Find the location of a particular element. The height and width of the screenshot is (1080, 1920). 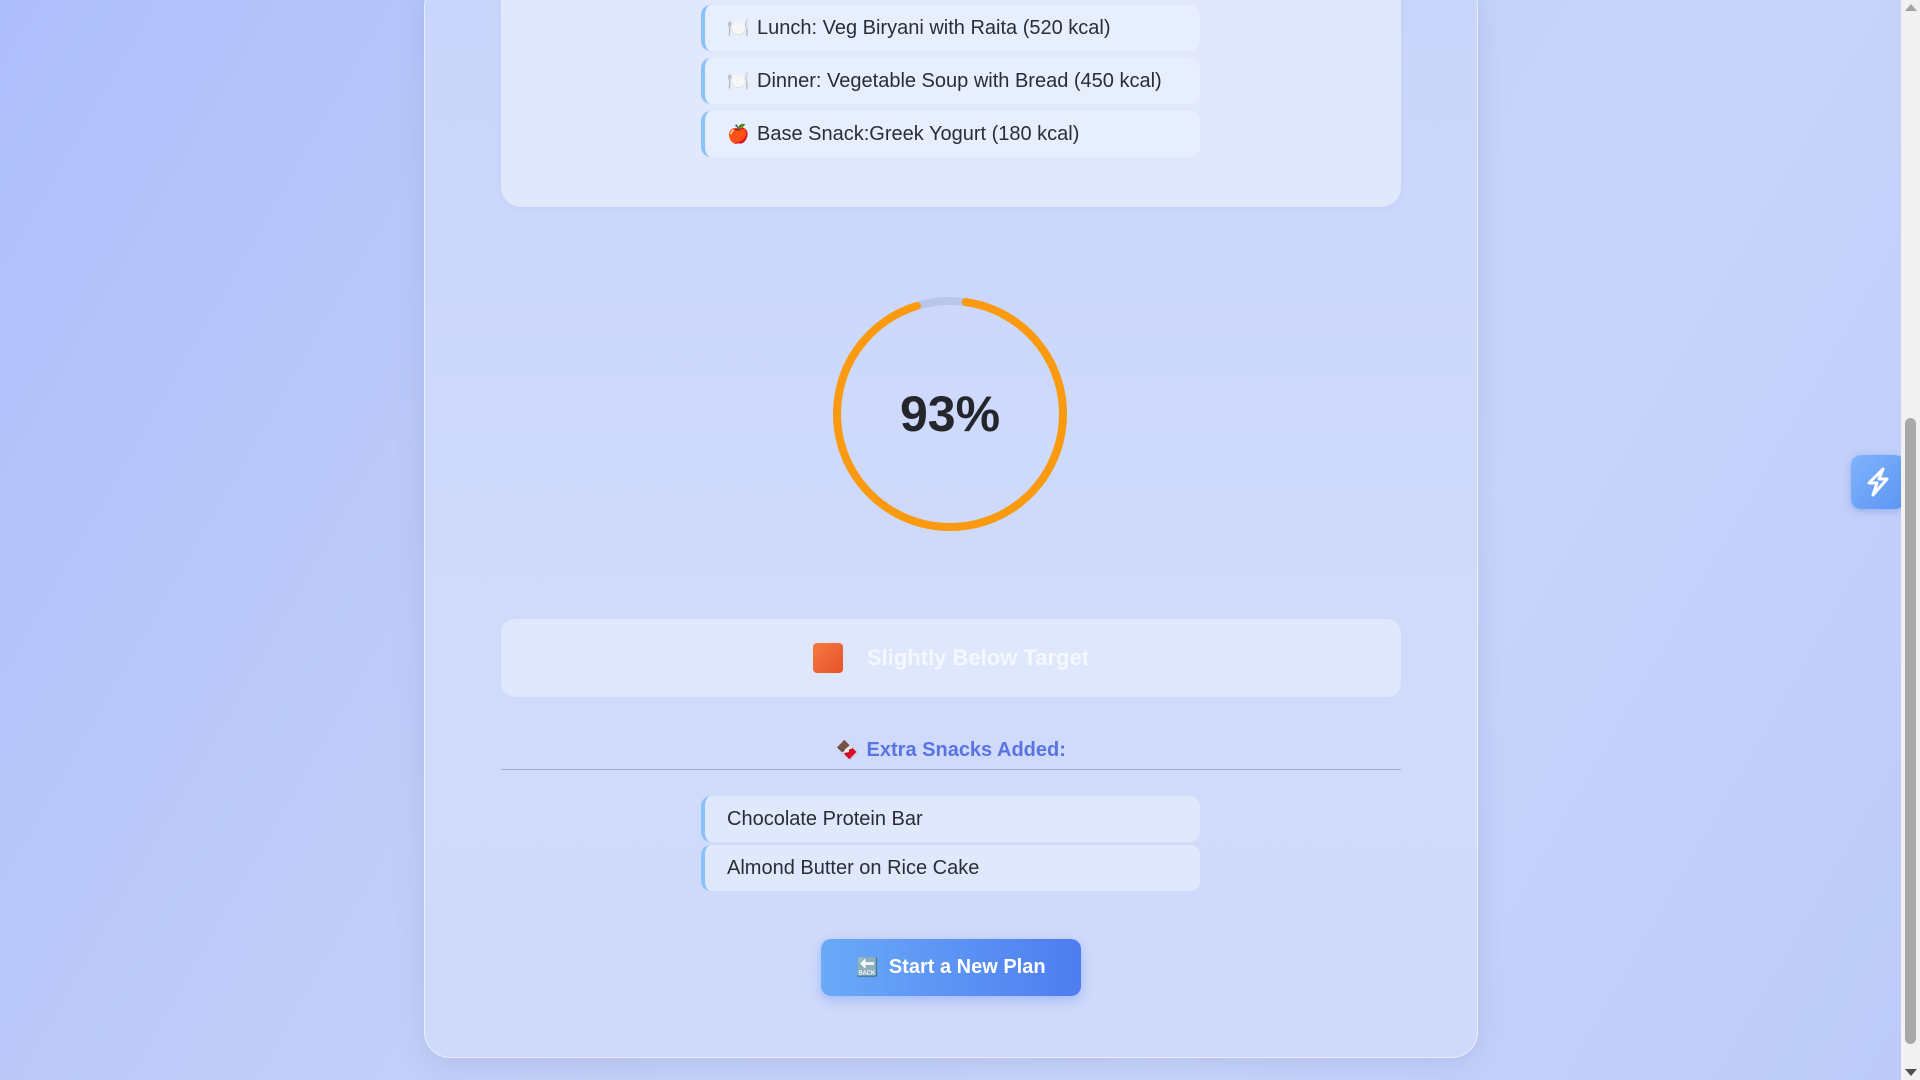

status-text: Slightly Below Target is located at coordinates (978, 657).